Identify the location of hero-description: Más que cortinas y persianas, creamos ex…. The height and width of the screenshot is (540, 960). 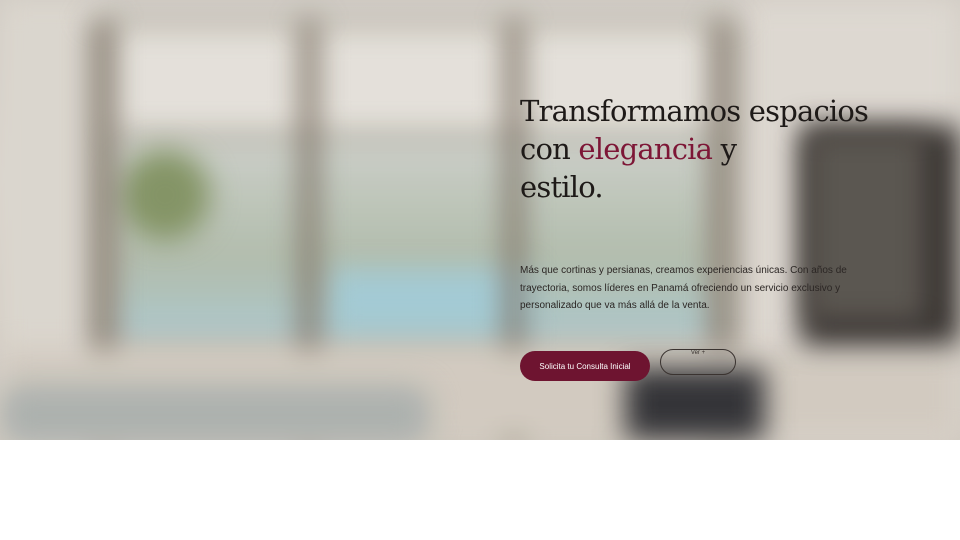
(683, 288).